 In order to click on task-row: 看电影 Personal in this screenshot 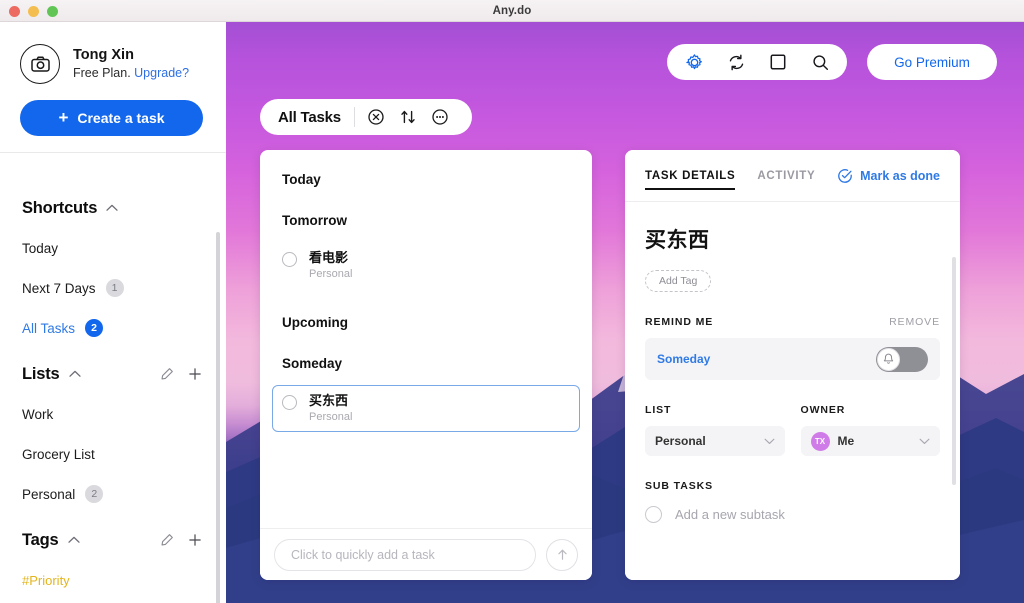, I will do `click(426, 265)`.